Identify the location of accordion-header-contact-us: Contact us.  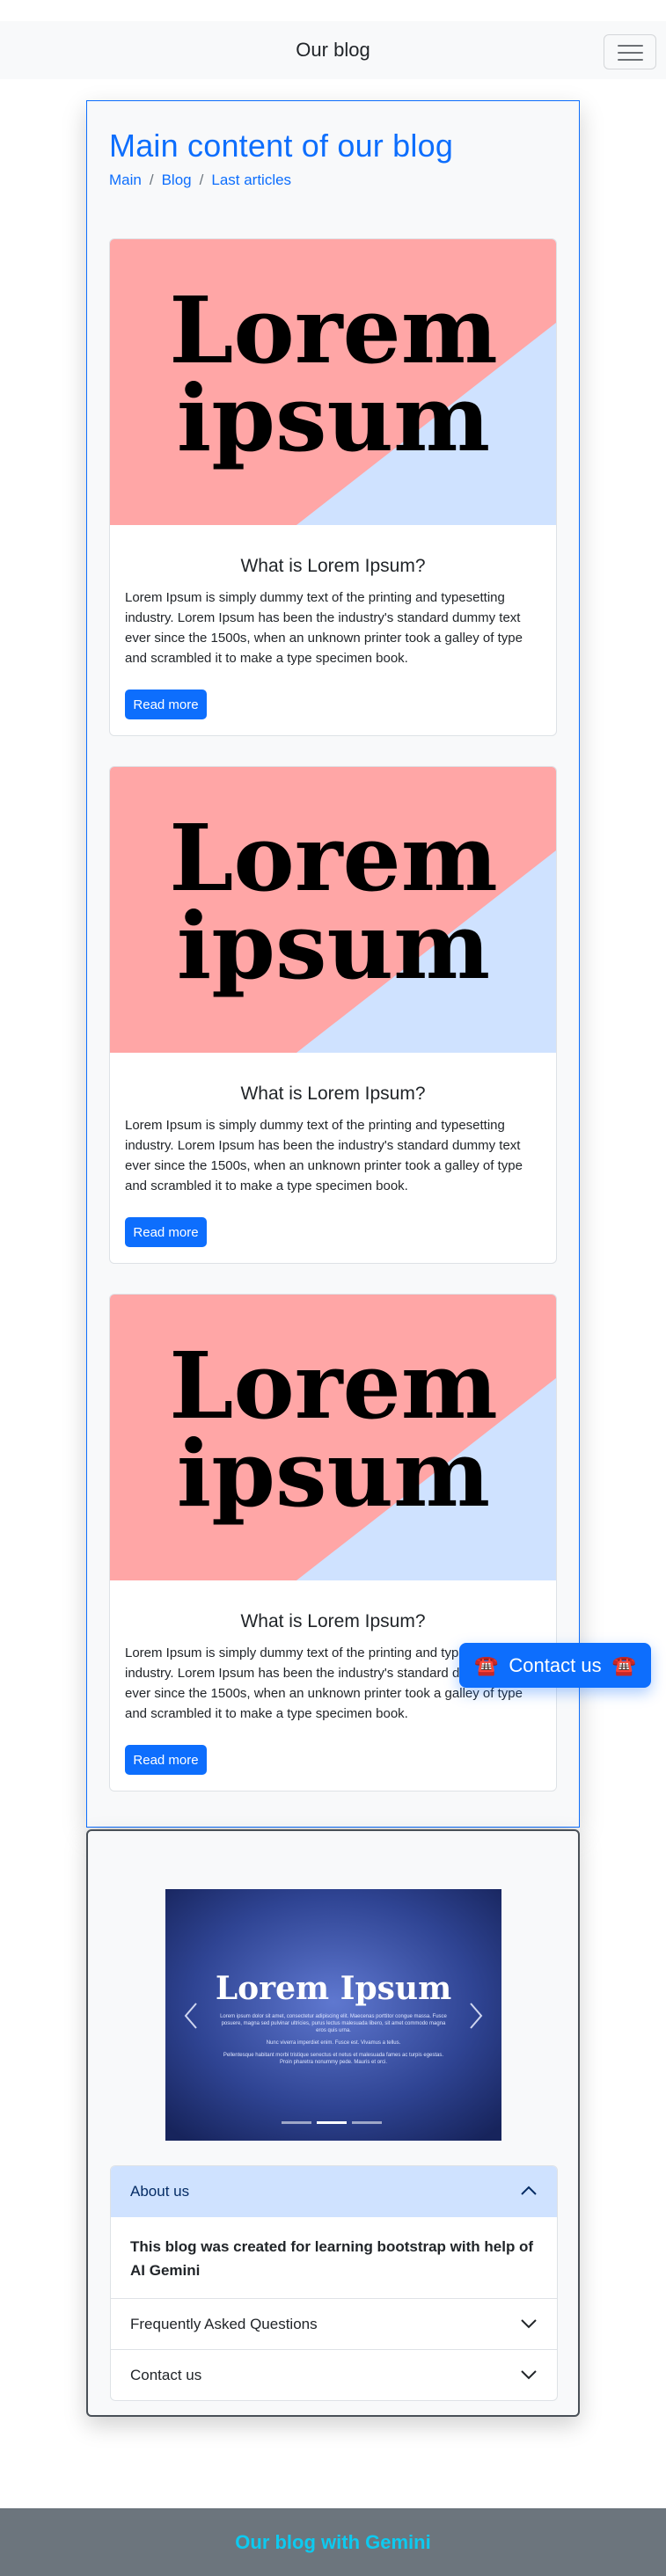
(334, 2374).